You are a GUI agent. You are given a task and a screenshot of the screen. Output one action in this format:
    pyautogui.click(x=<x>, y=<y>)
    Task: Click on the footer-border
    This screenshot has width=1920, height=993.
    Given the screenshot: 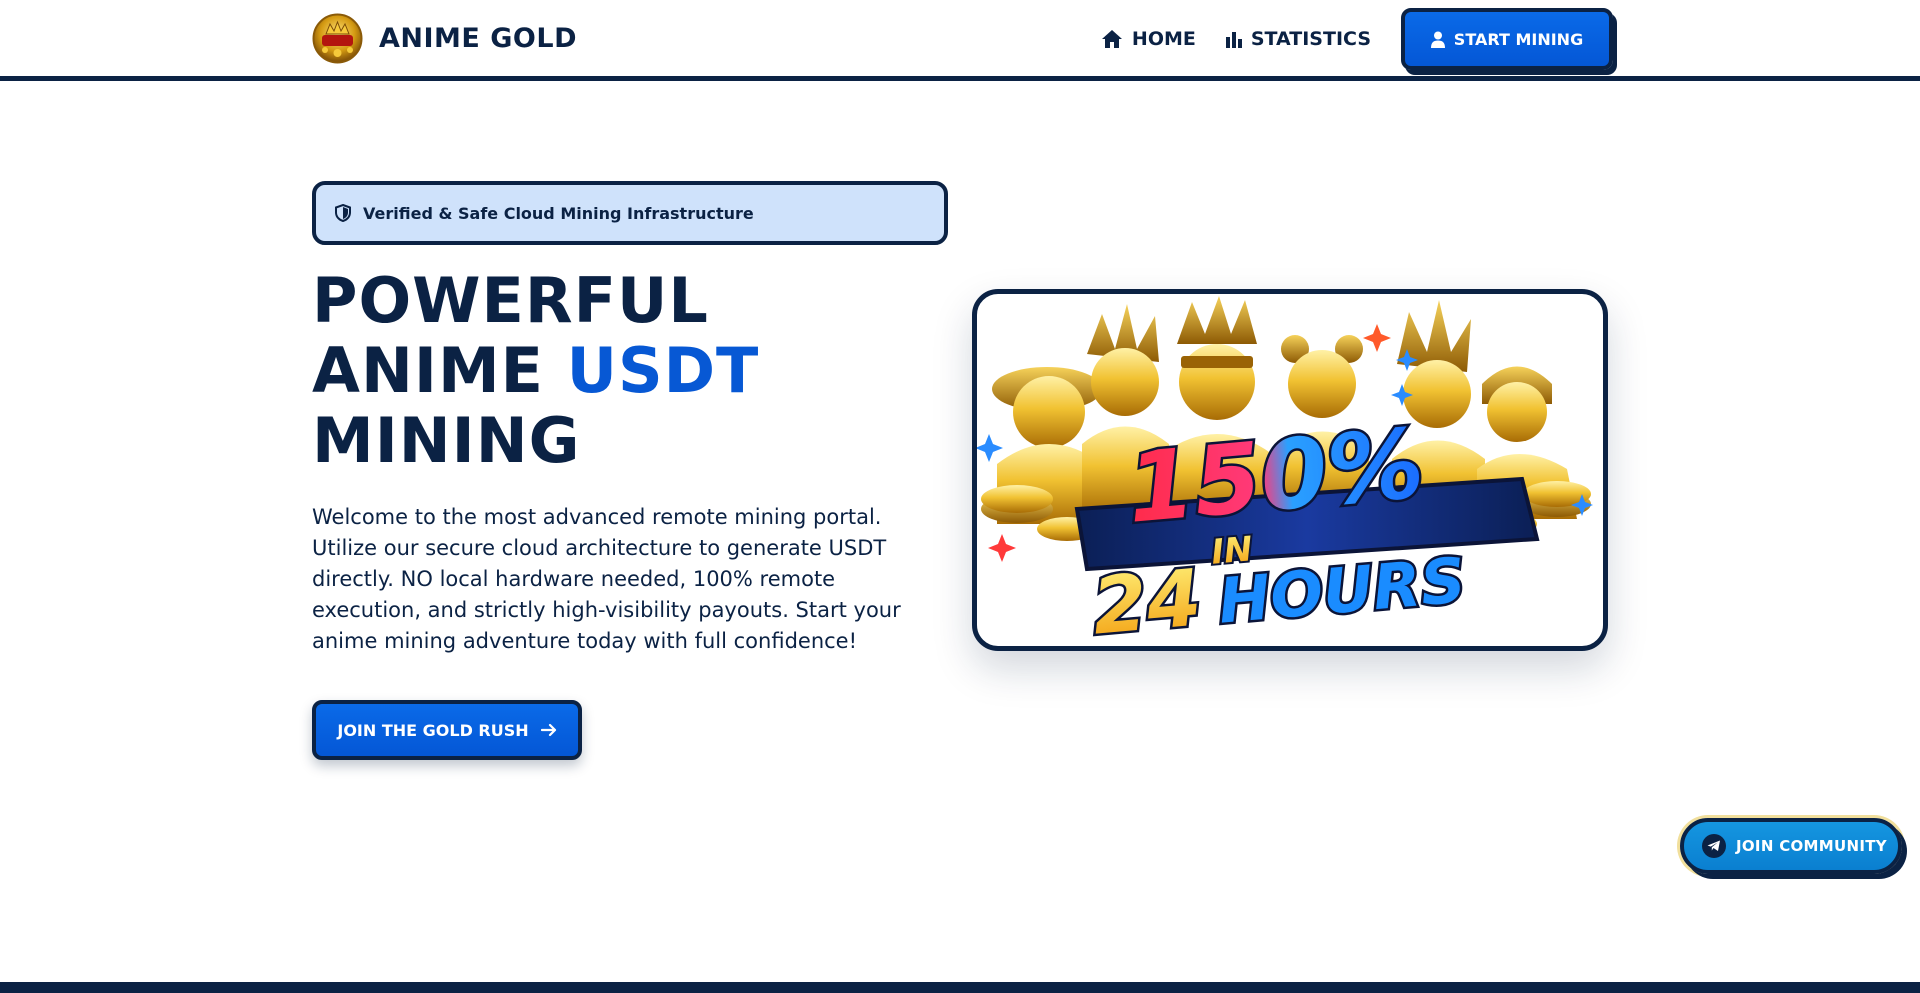 What is the action you would take?
    pyautogui.click(x=960, y=987)
    